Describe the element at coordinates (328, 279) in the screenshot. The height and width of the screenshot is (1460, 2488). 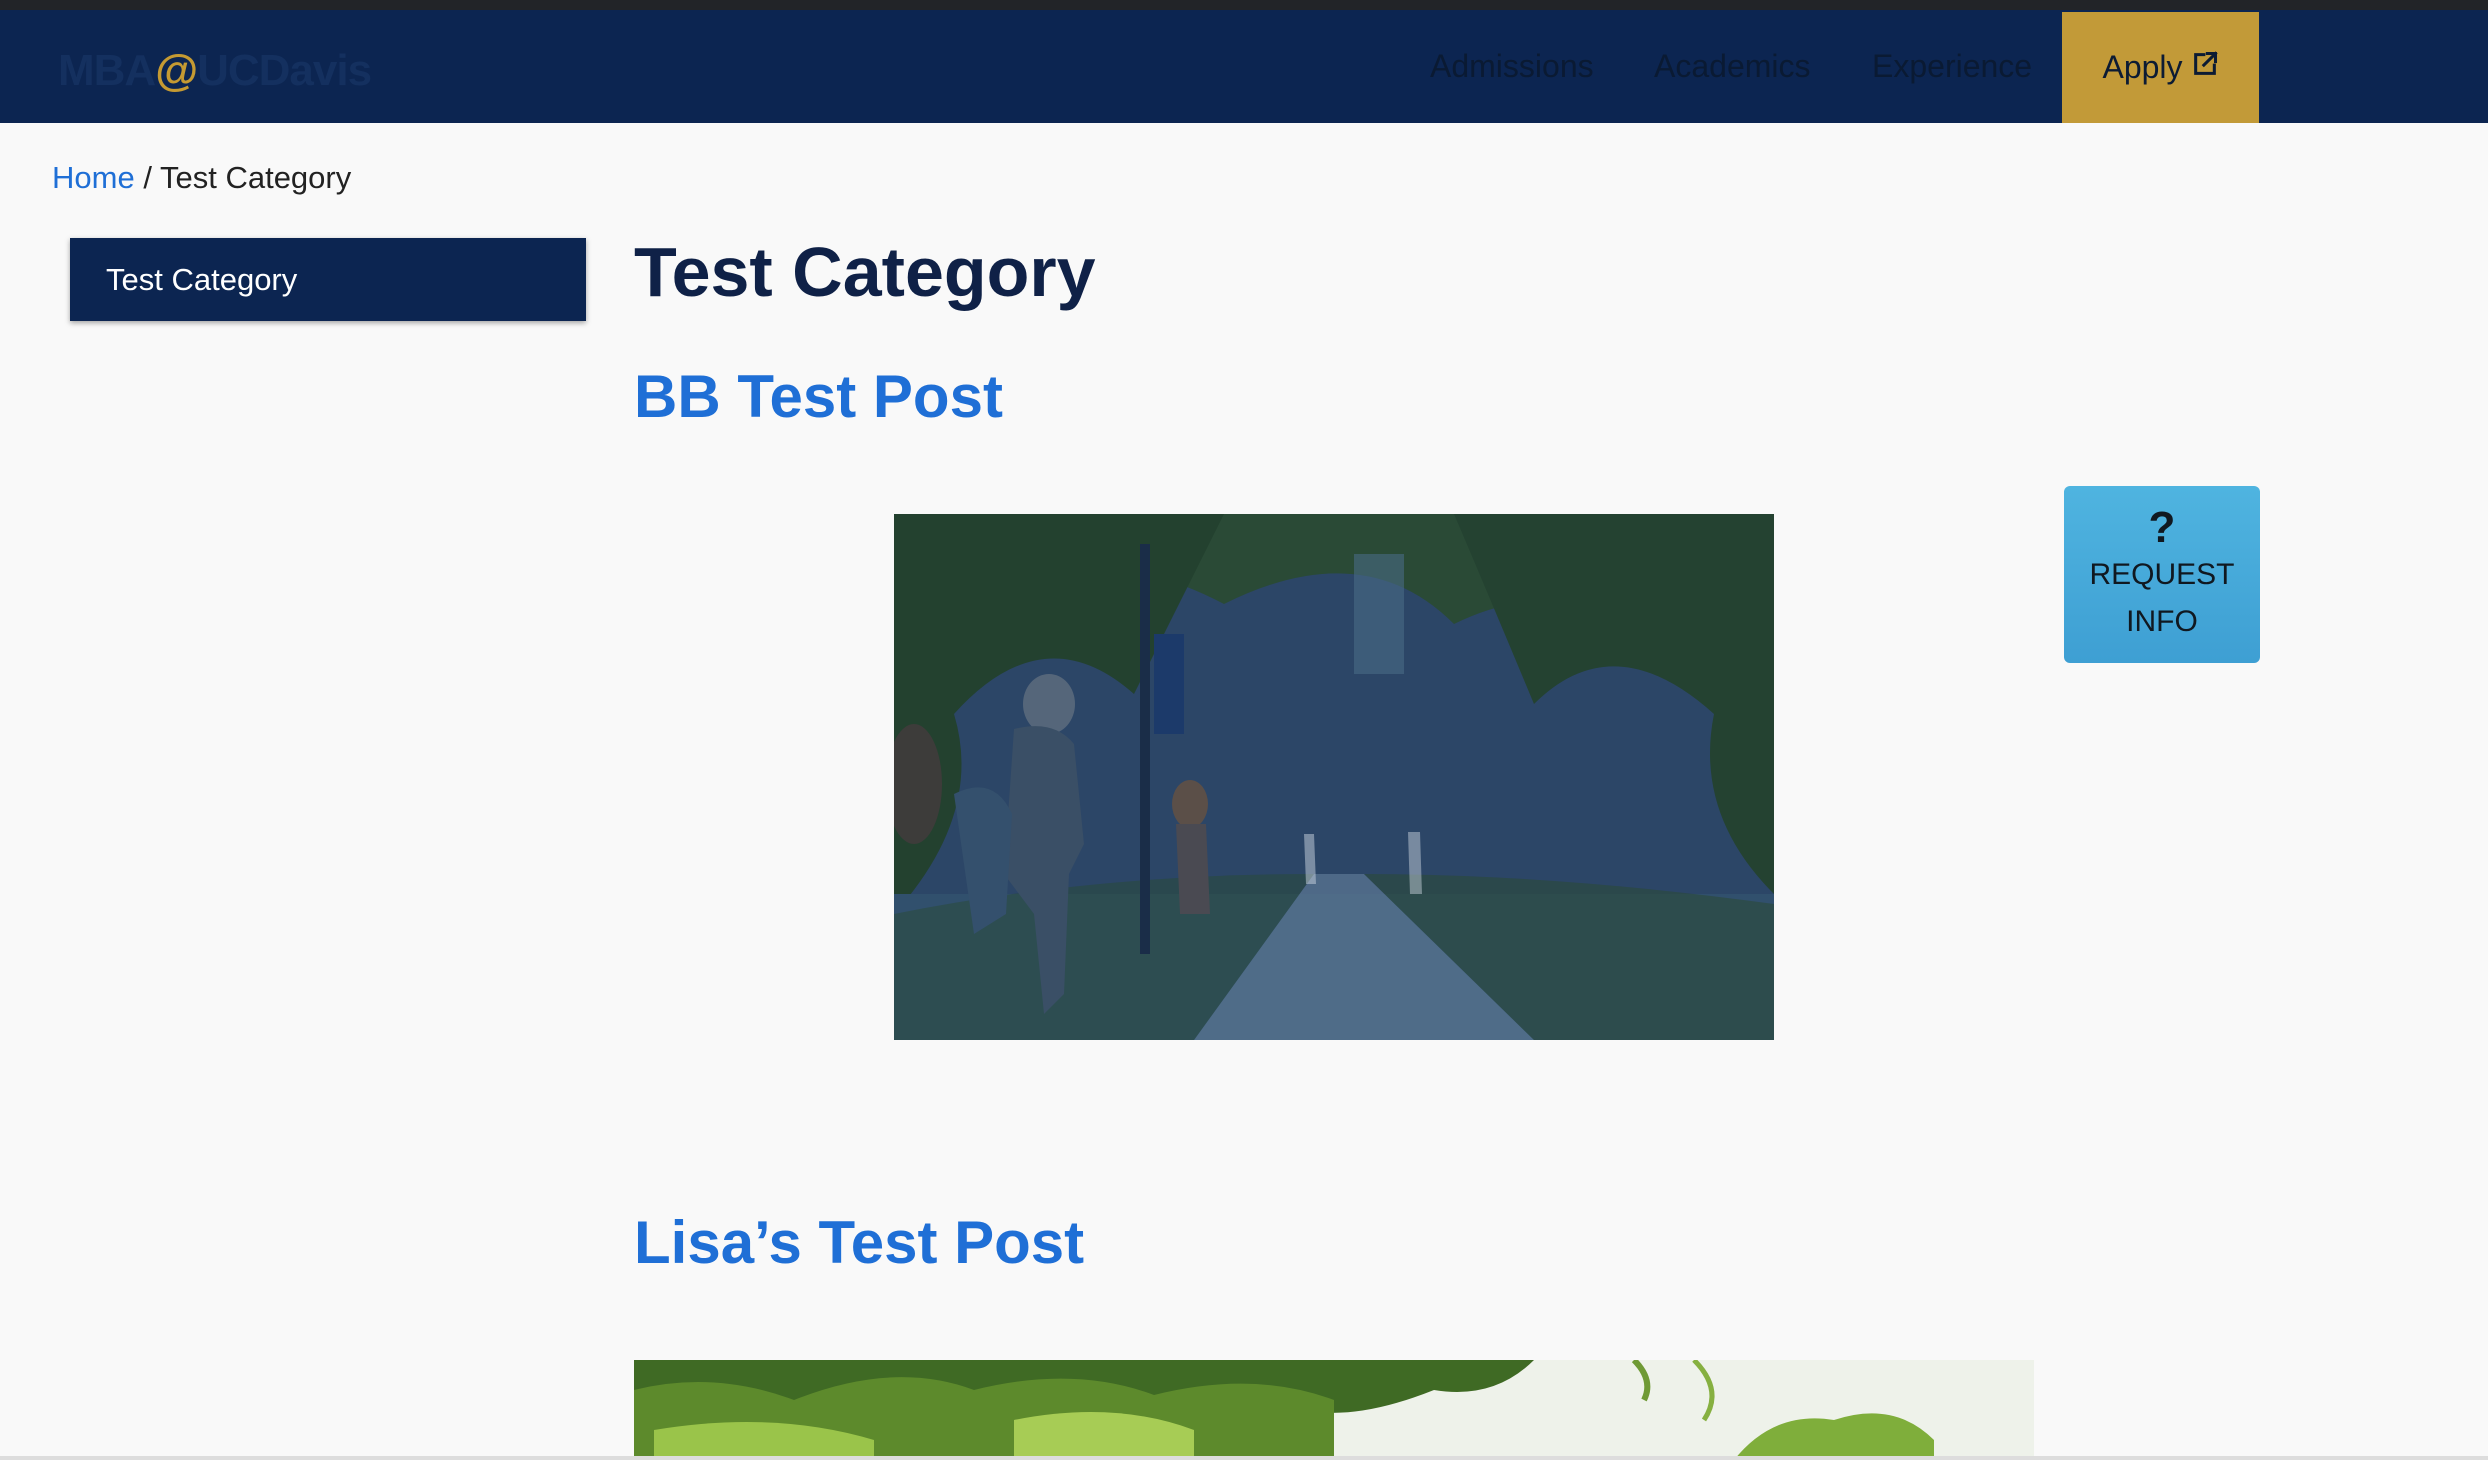
I see `sidebar-item-test-category: Test Category` at that location.